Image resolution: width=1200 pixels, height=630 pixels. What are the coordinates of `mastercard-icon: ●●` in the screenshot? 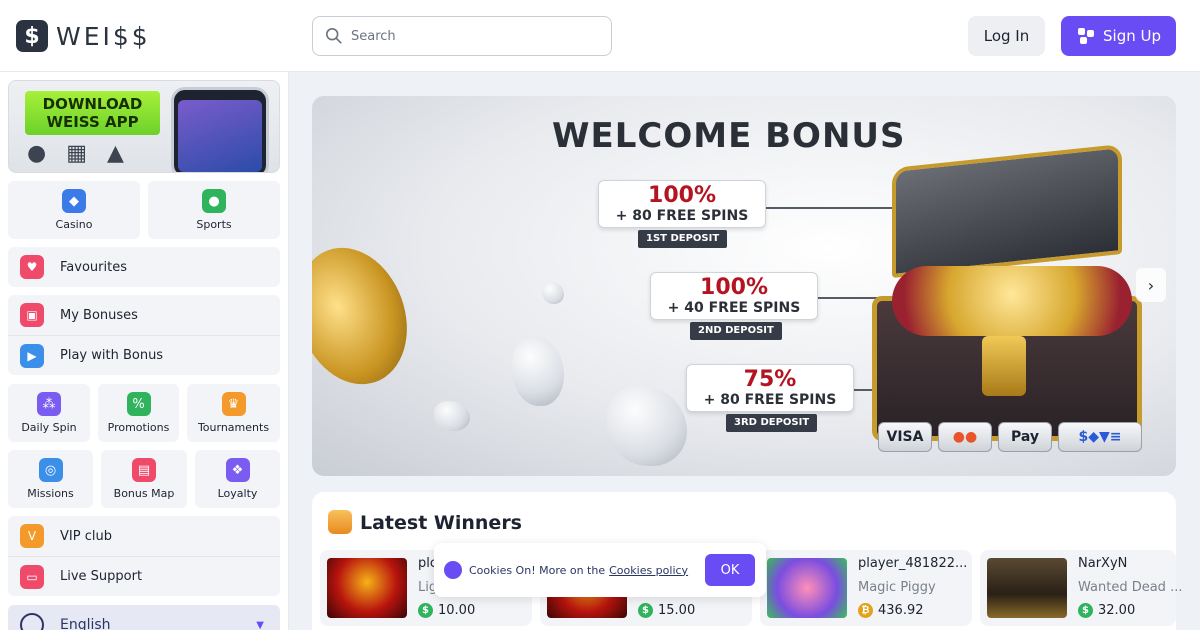 It's located at (965, 437).